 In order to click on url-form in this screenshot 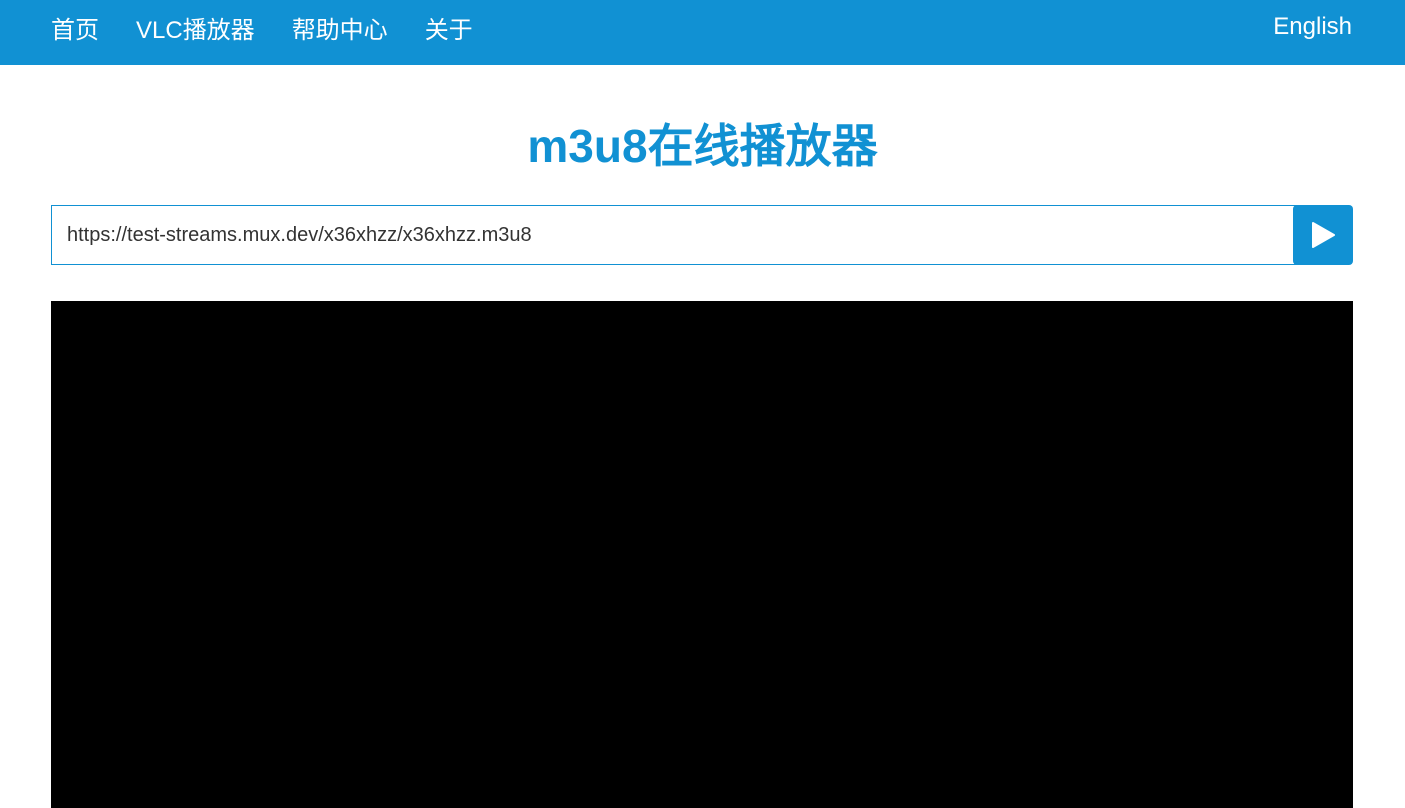, I will do `click(702, 235)`.